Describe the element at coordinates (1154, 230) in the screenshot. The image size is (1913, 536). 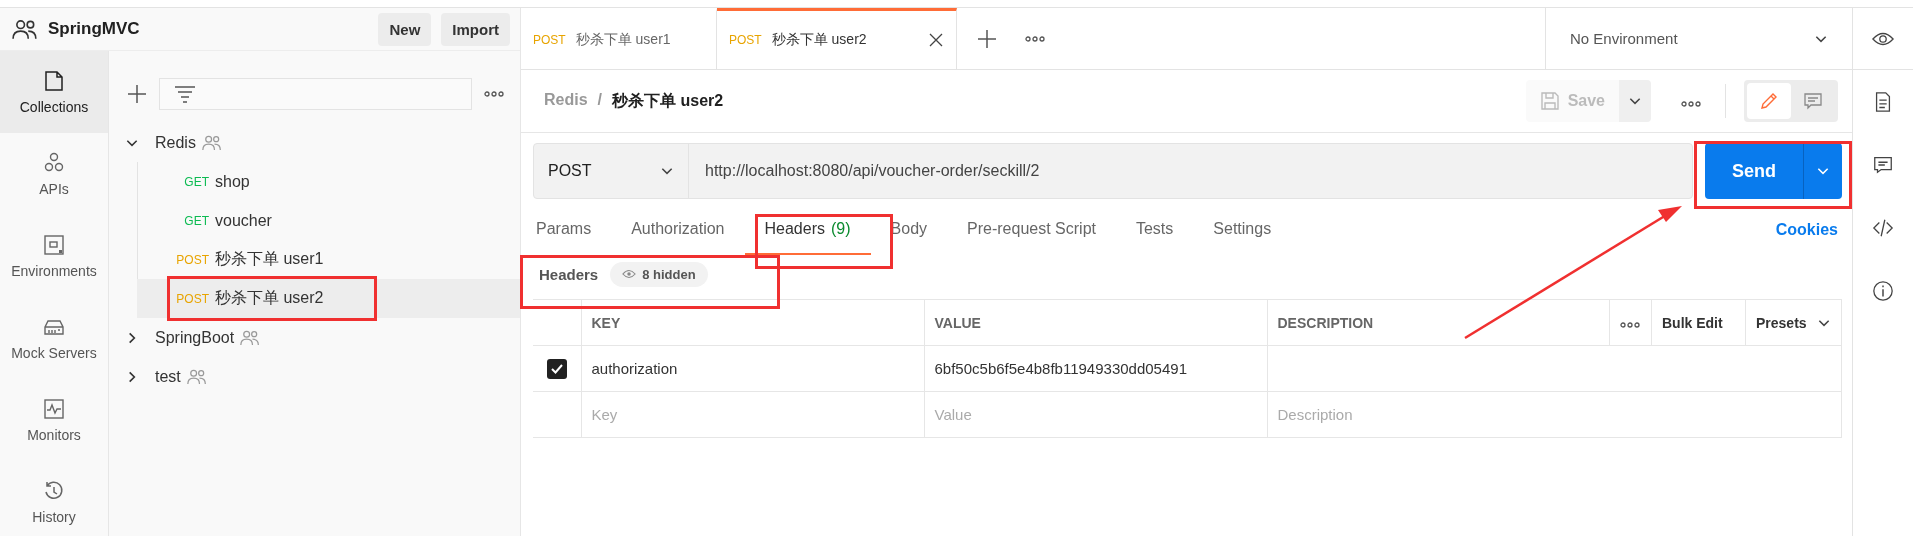
I see `section-tab: Tests` at that location.